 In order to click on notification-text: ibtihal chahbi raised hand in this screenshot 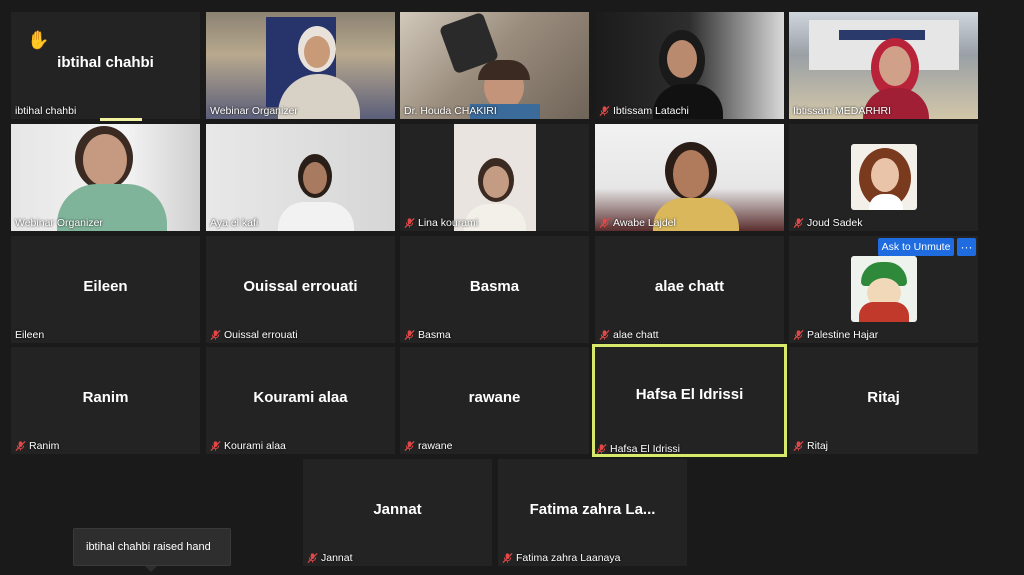, I will do `click(148, 547)`.